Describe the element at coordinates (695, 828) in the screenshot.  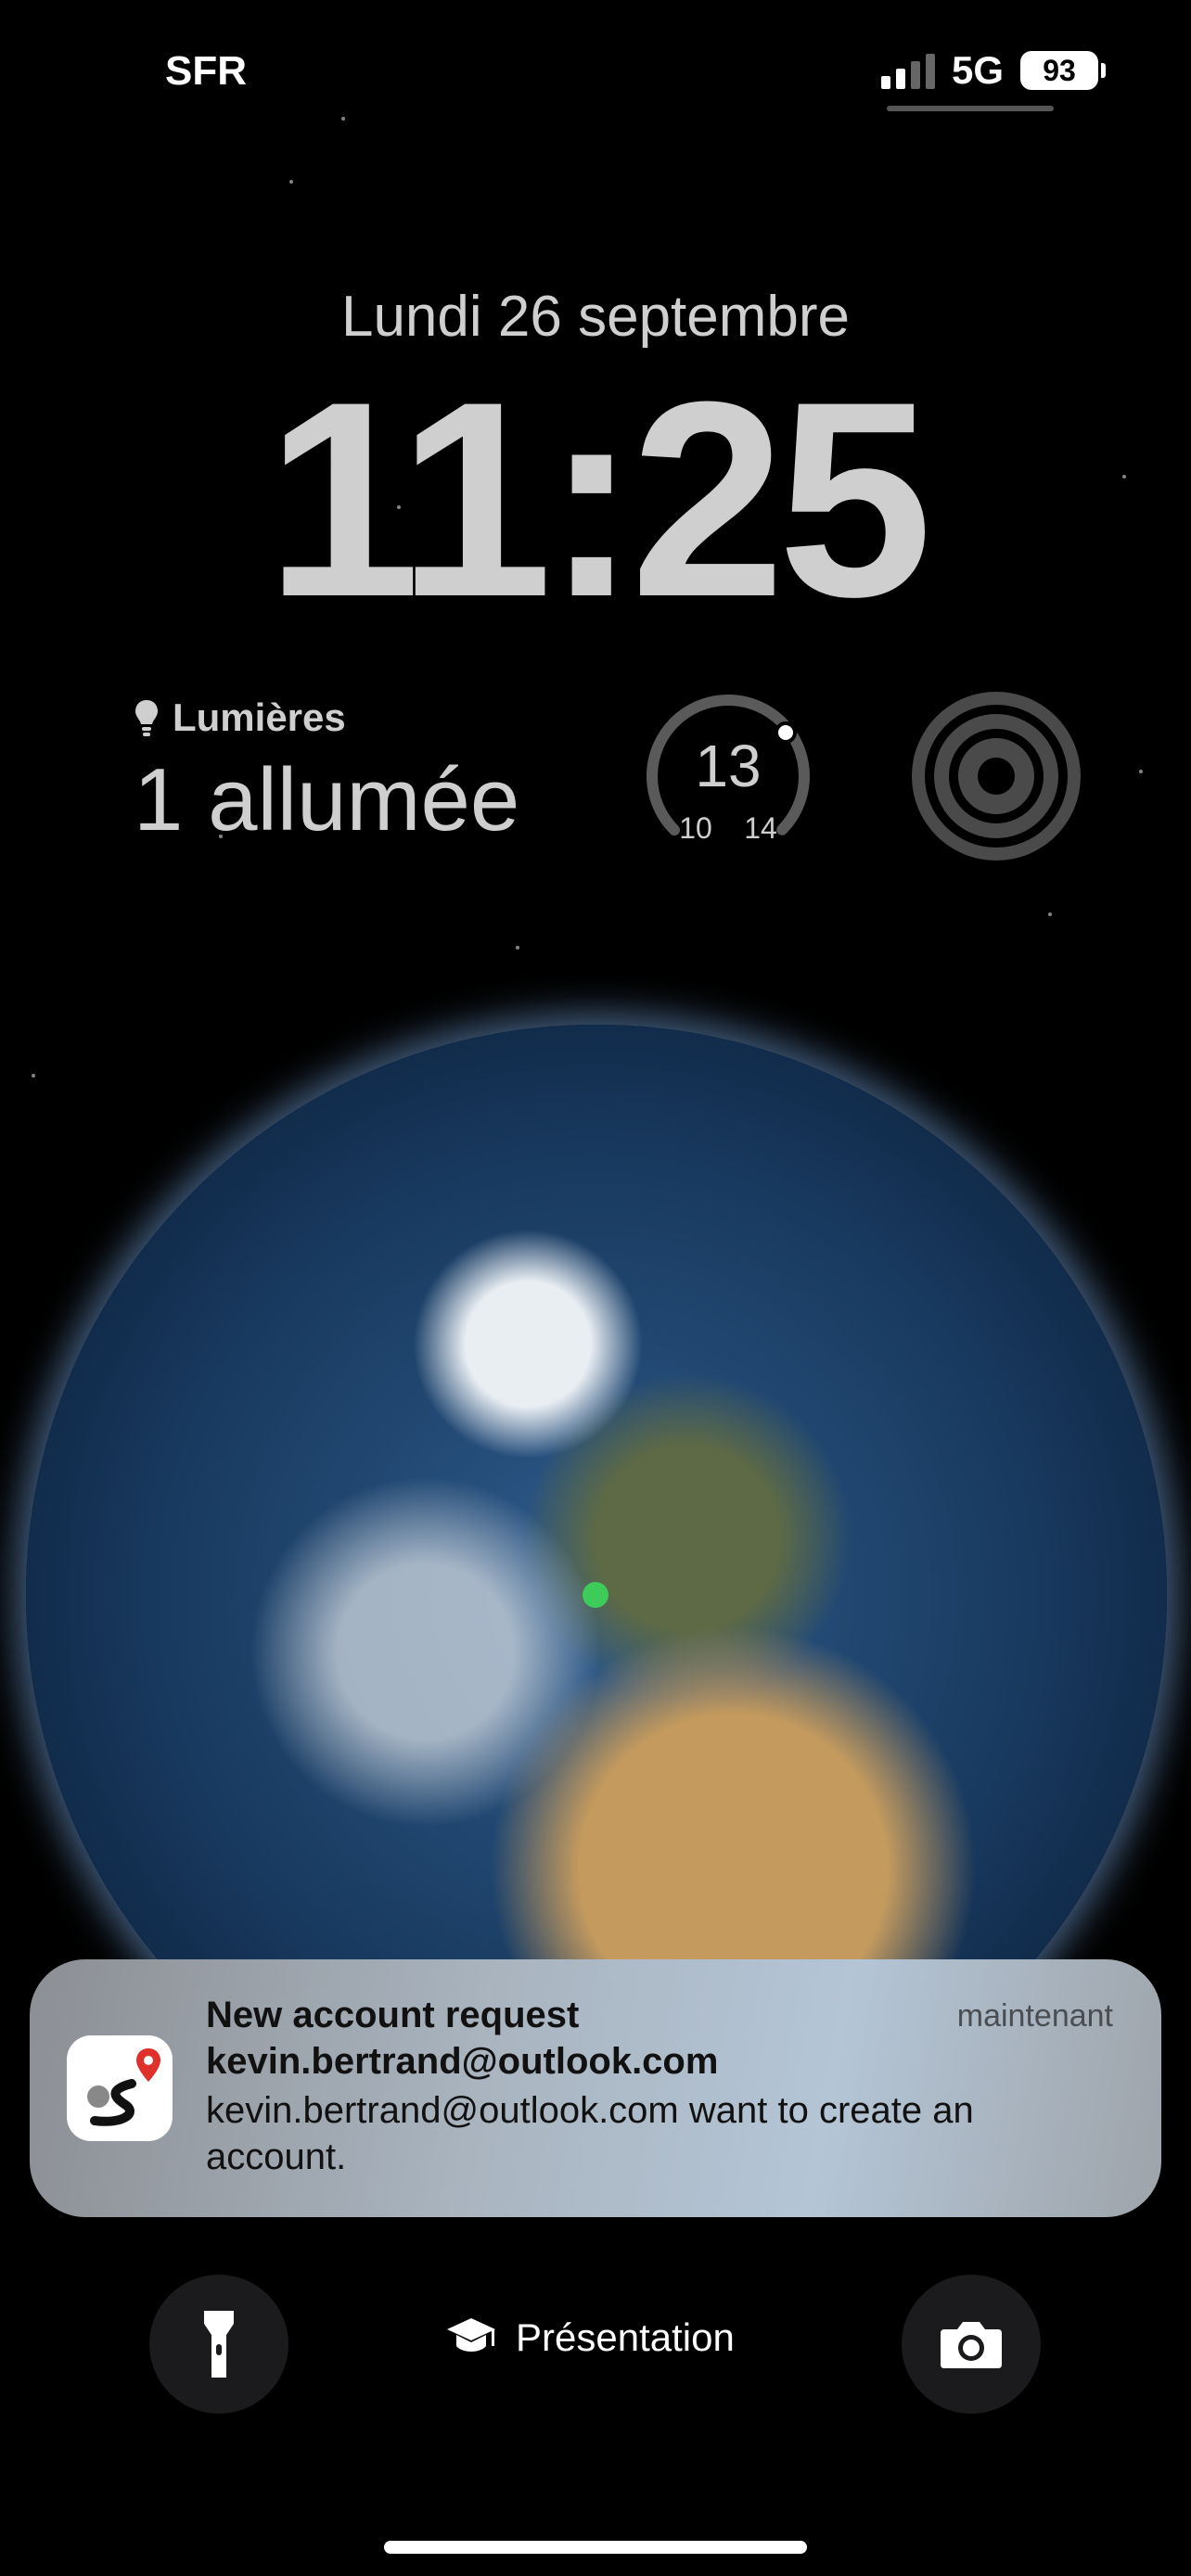
I see `temperature-low: 10` at that location.